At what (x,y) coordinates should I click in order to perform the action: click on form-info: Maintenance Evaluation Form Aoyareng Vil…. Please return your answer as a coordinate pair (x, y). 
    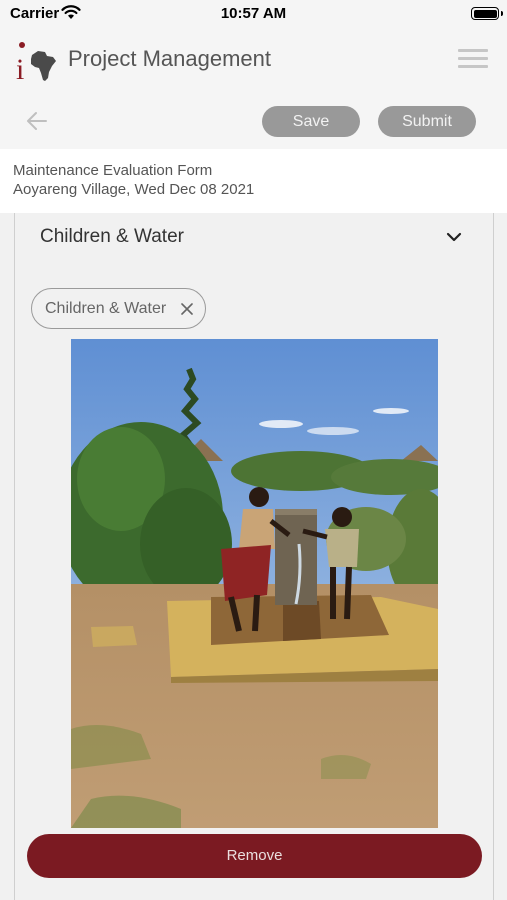
    Looking at the image, I should click on (253, 181).